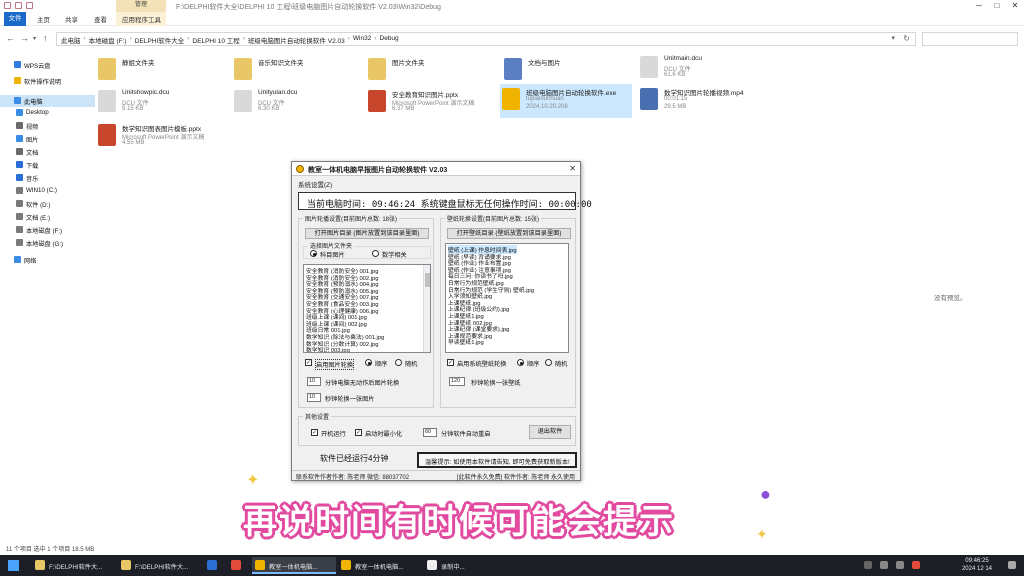  Describe the element at coordinates (950, 298) in the screenshot. I see `preview-pane-message: 没有预览。` at that location.